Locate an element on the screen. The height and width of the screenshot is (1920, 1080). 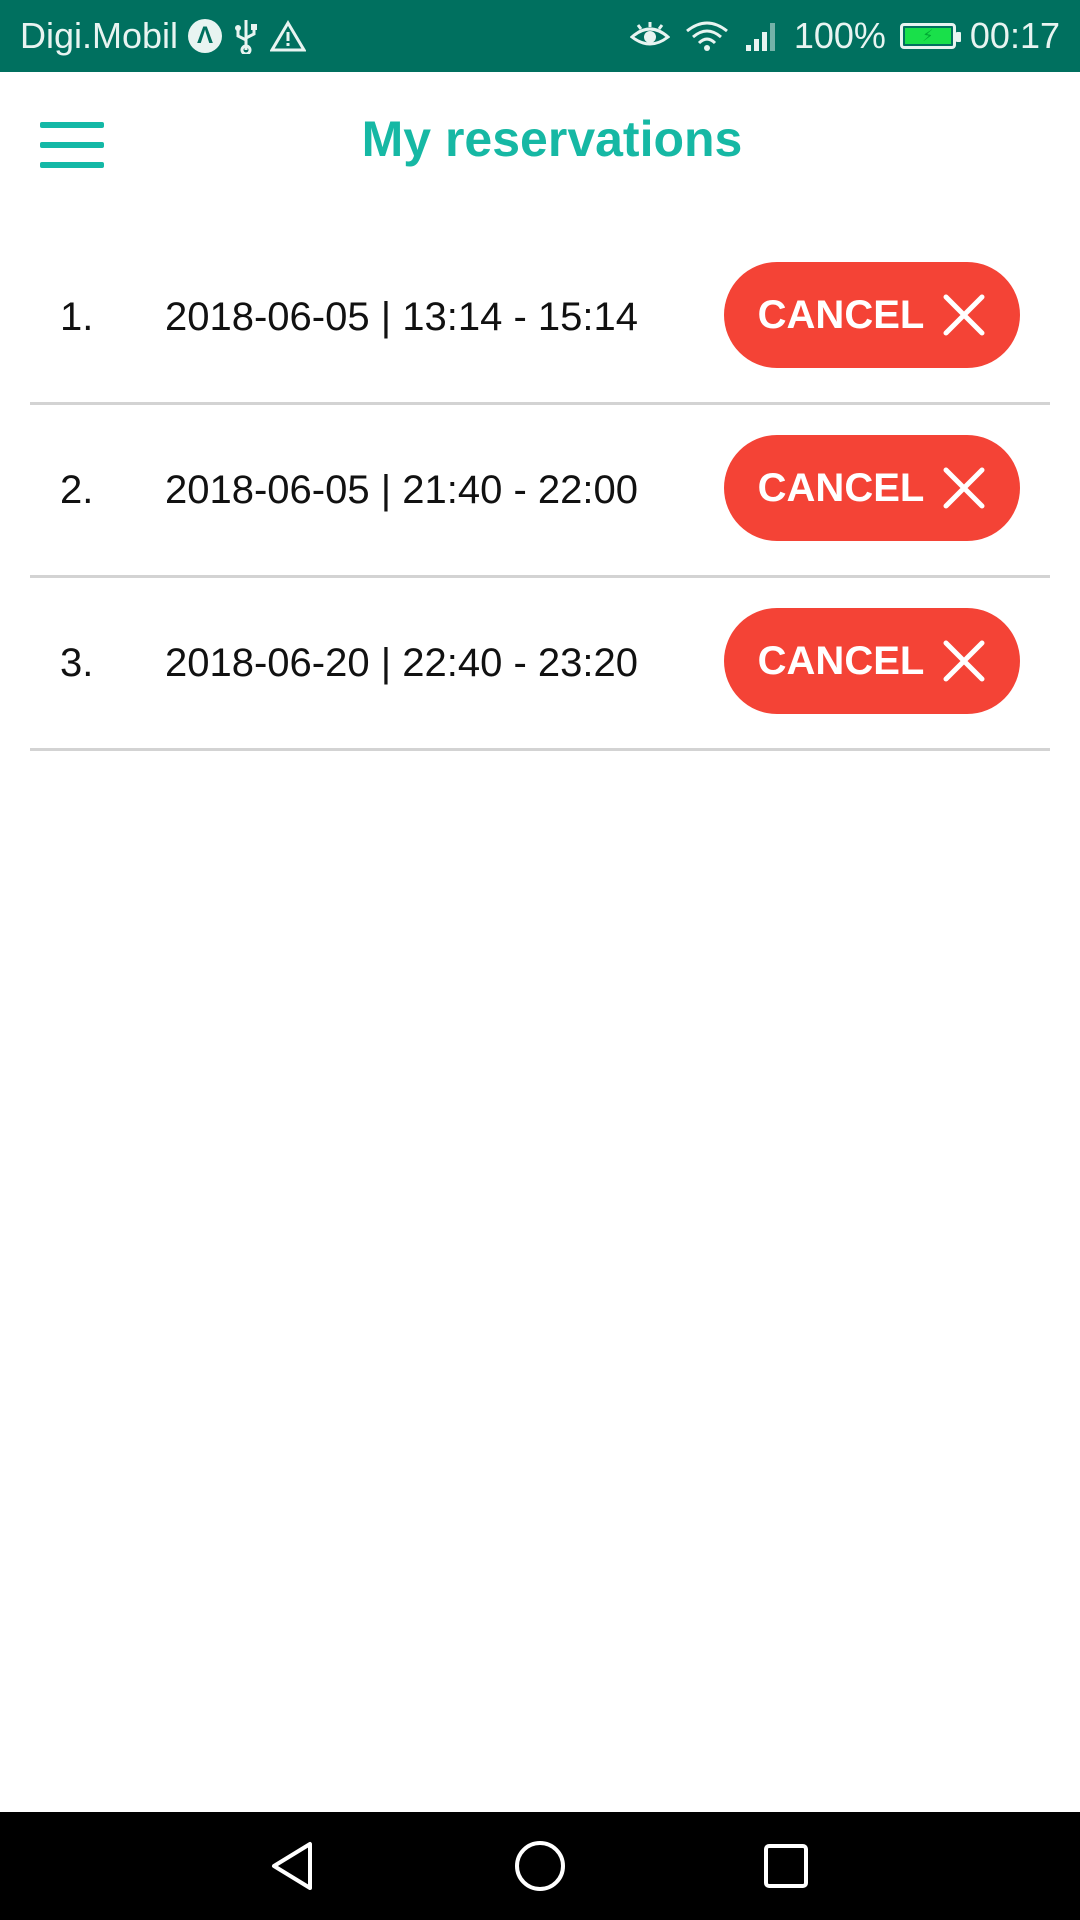
list-item: 1. 2018-06-05 | 13:14 - 15:14 CANCEL is located at coordinates (540, 318).